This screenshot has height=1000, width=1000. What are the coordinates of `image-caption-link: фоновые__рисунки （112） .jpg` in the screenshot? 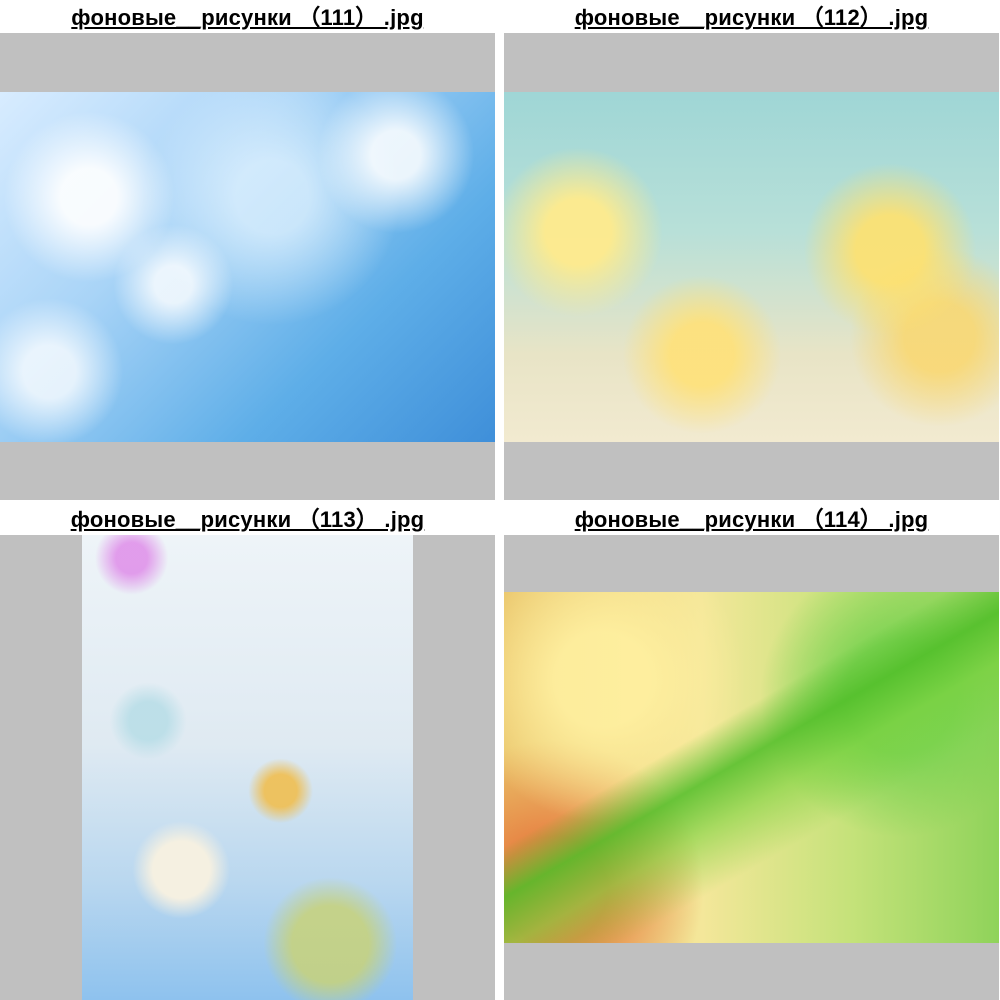 It's located at (751, 16).